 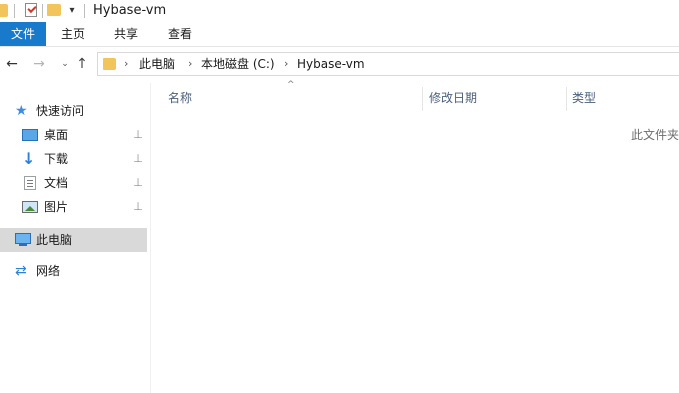 I want to click on nav-item-label: 快速访问, so click(x=60, y=111).